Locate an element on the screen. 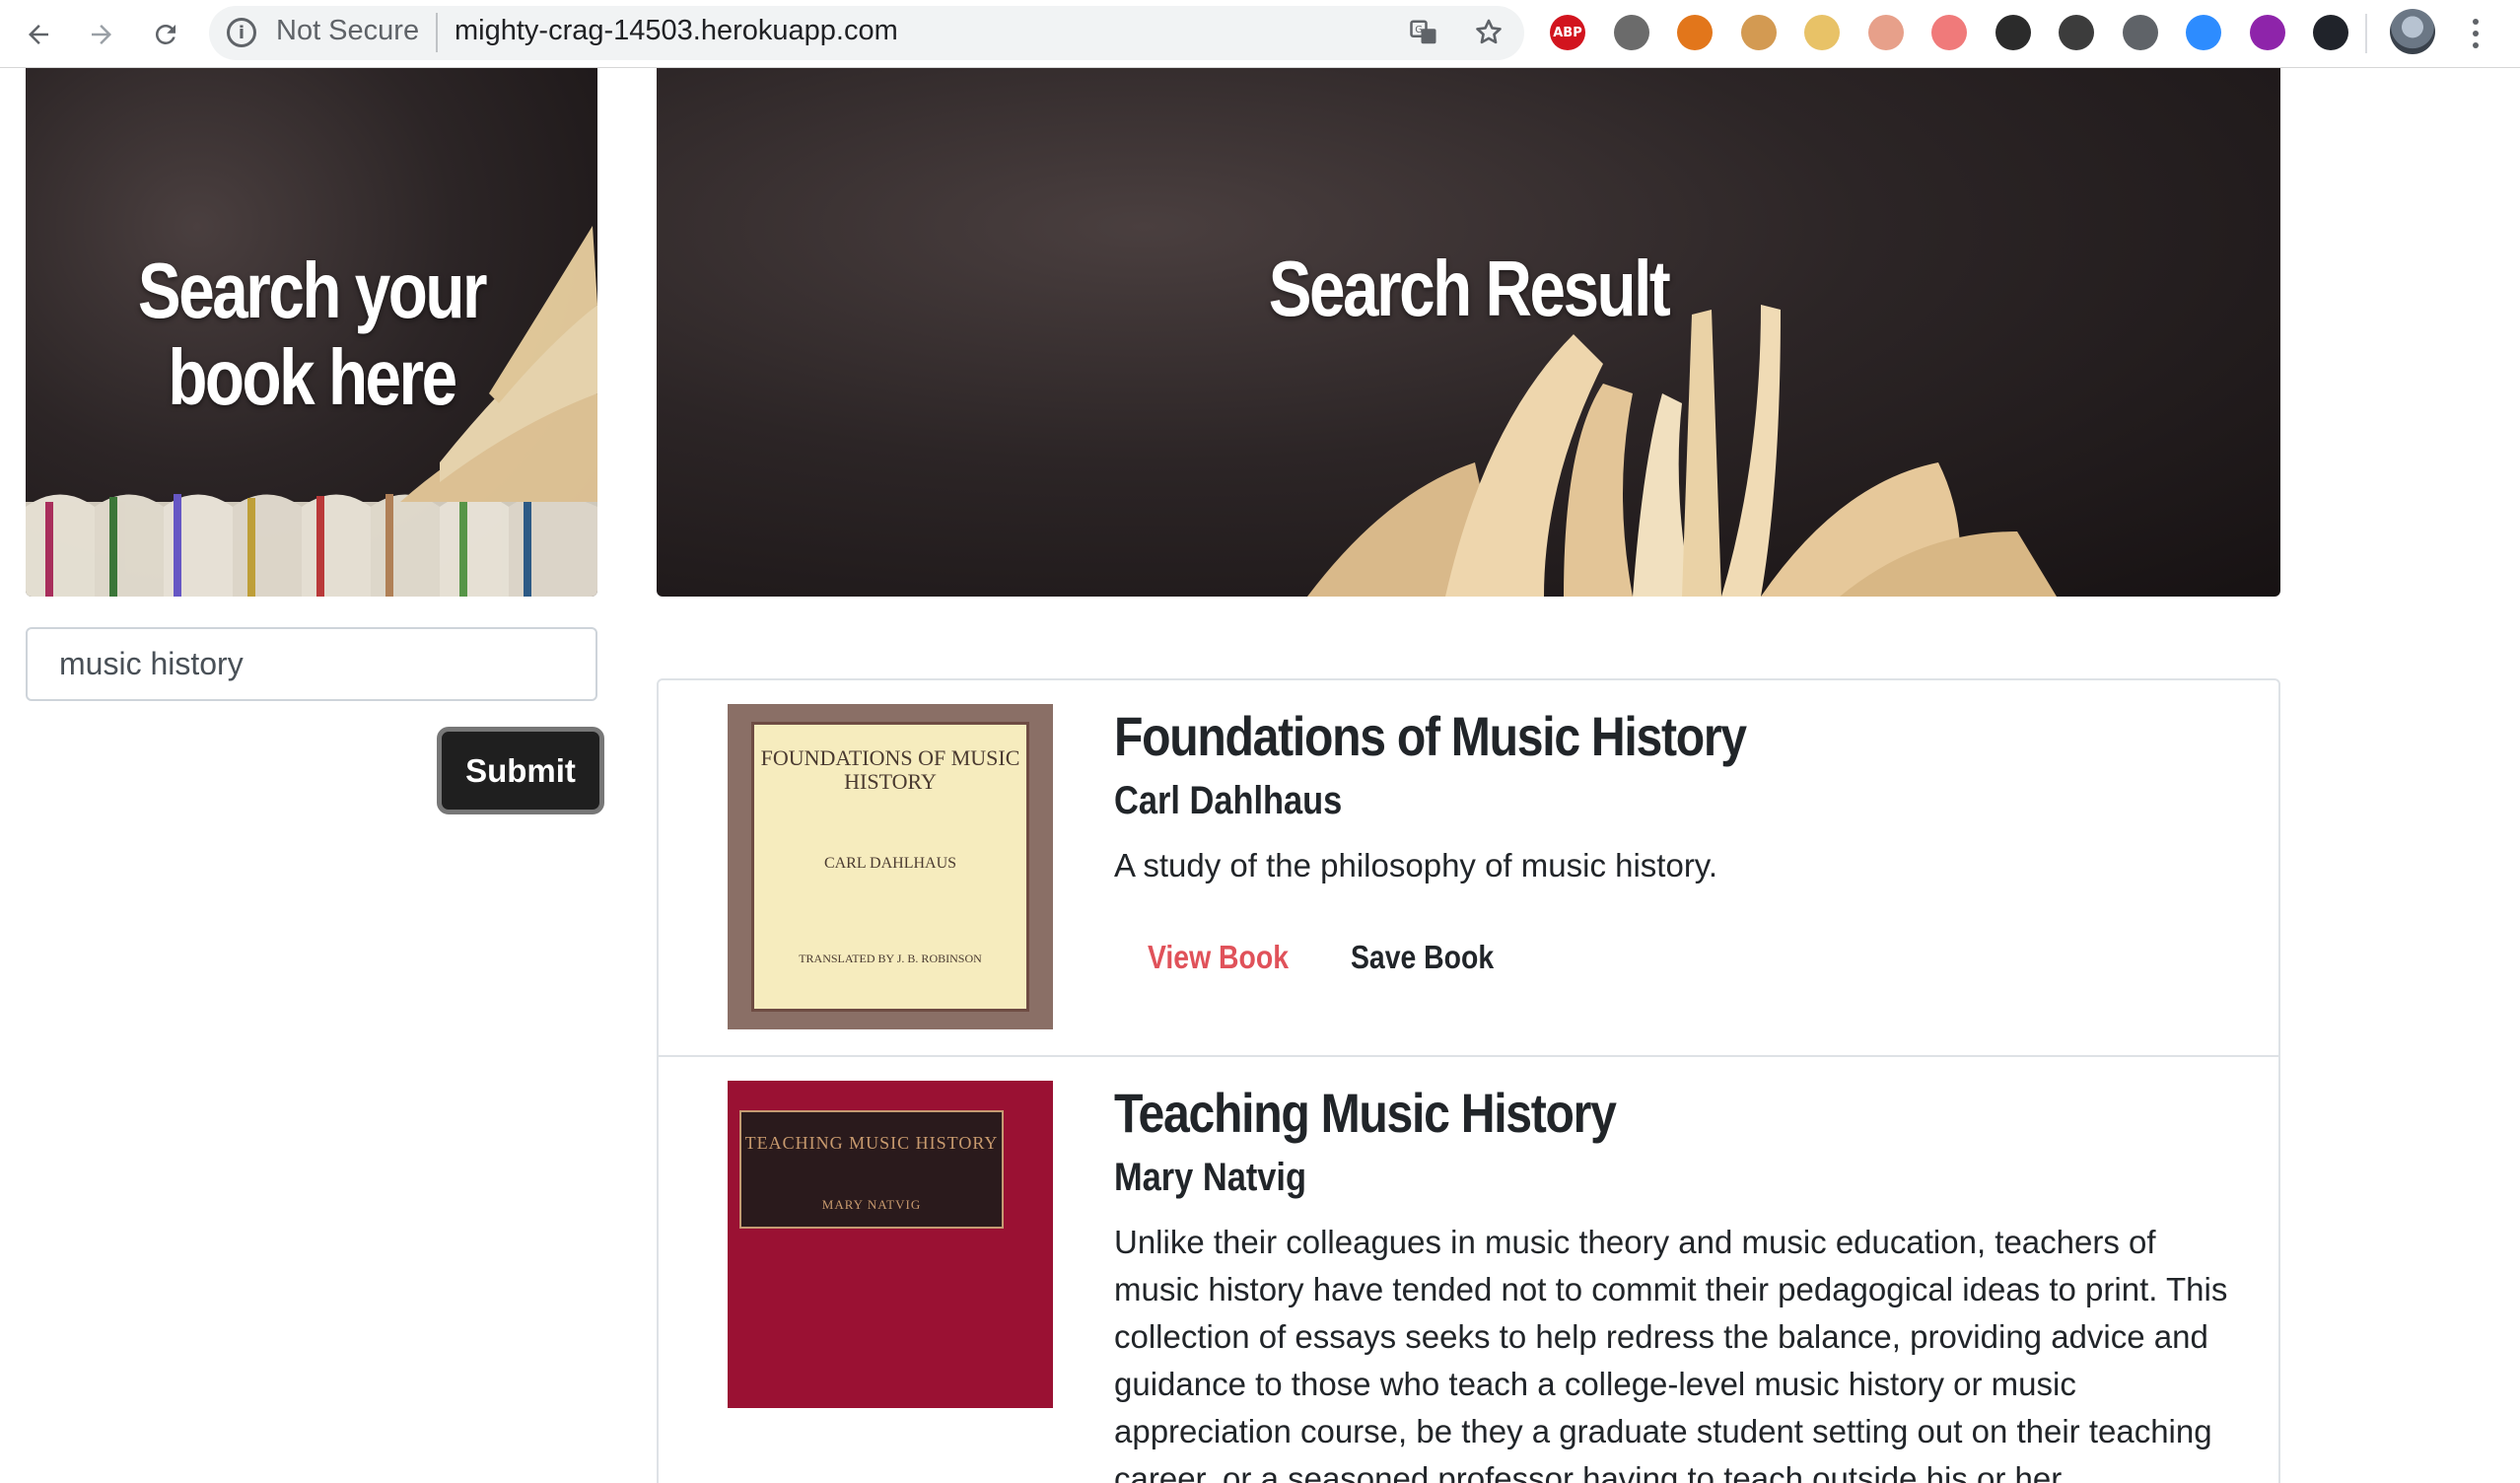 The width and height of the screenshot is (2520, 1483). react-devtools-icon is located at coordinates (2330, 32).